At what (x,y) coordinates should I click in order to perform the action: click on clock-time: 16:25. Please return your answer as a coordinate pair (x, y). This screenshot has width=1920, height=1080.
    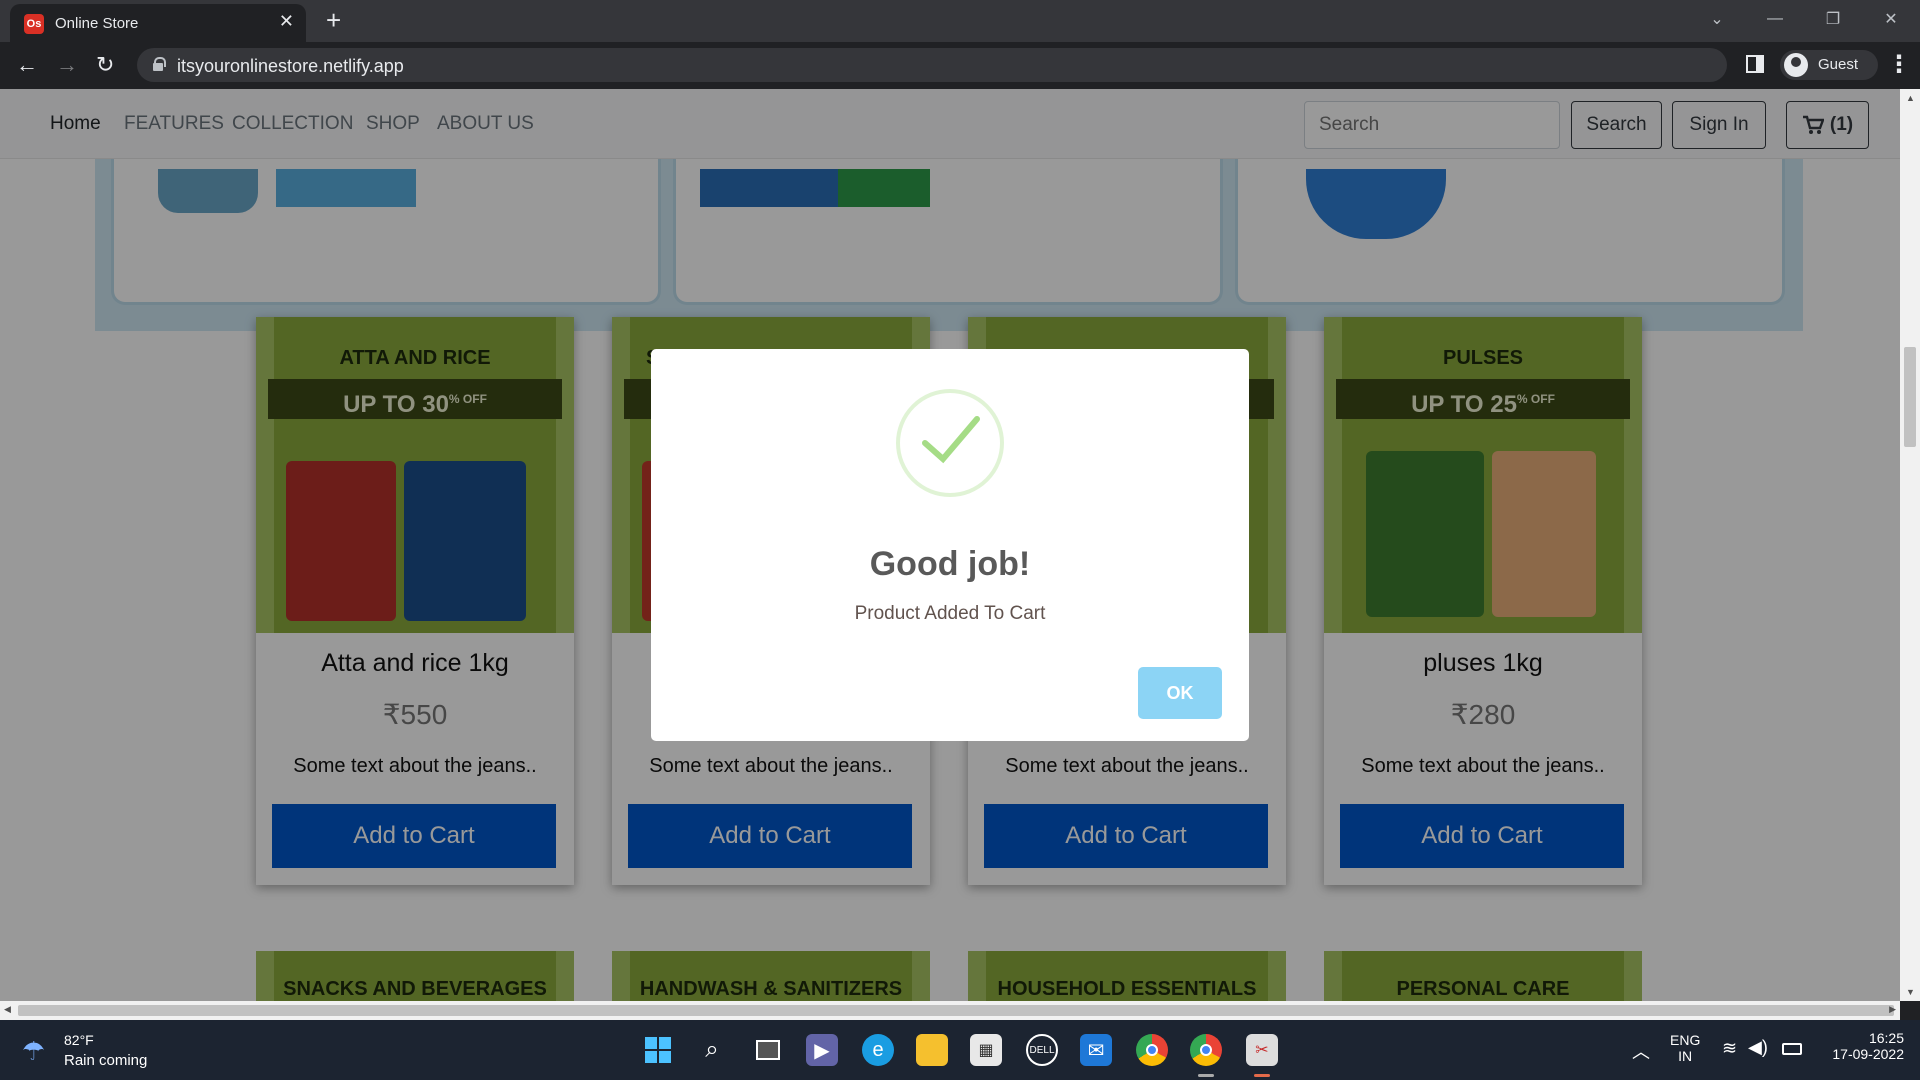
    Looking at the image, I should click on (1886, 1038).